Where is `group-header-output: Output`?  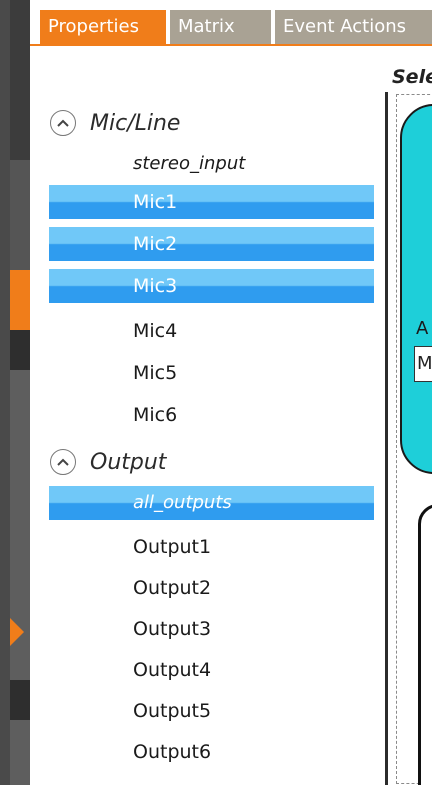 group-header-output: Output is located at coordinates (108, 462).